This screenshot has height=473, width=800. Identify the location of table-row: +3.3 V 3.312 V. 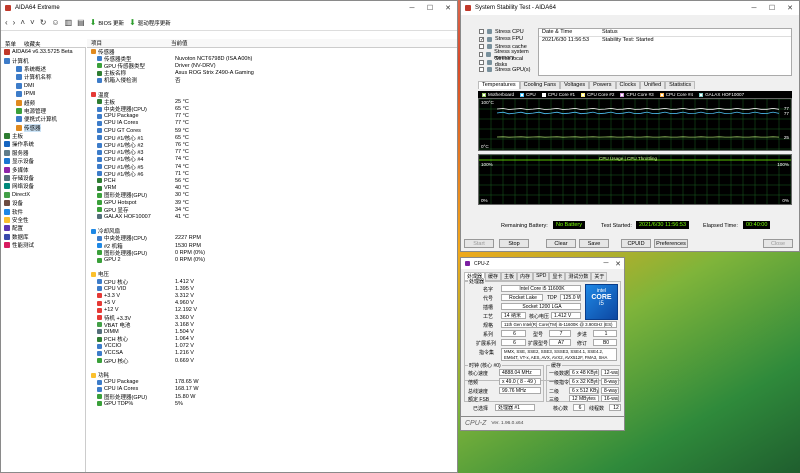
(274, 295).